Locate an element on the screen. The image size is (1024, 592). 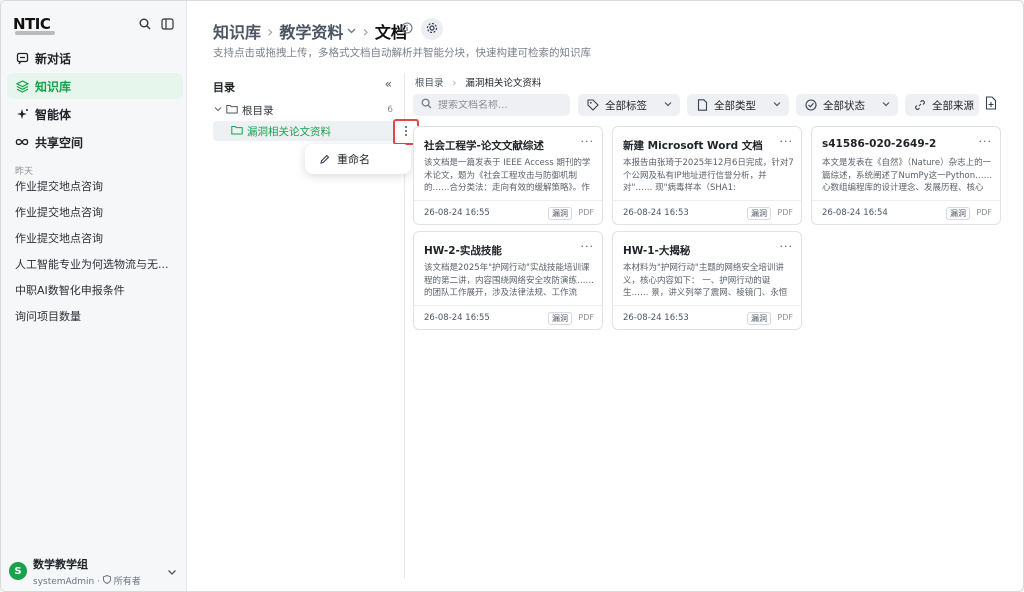
gear-icon is located at coordinates (432, 29).